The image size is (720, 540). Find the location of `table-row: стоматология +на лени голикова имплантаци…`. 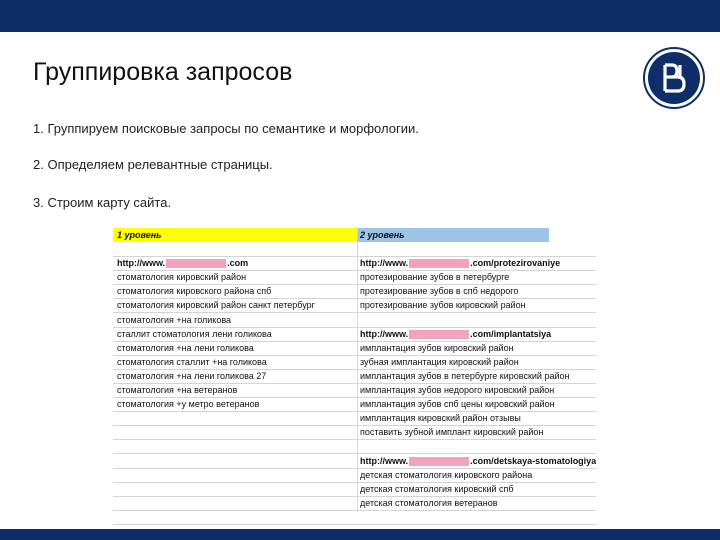

table-row: стоматология +на лени голикова имплантаци… is located at coordinates (354, 348).